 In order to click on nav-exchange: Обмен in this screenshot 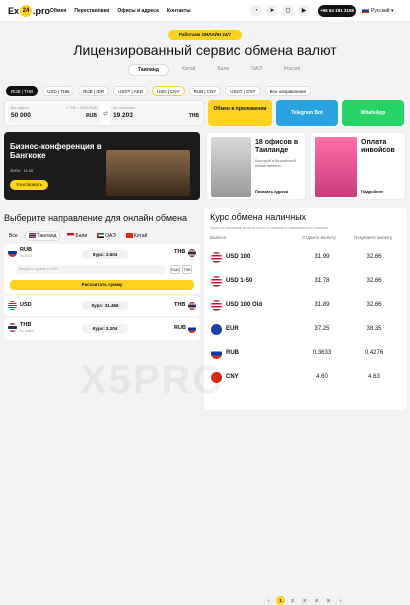, I will do `click(58, 11)`.